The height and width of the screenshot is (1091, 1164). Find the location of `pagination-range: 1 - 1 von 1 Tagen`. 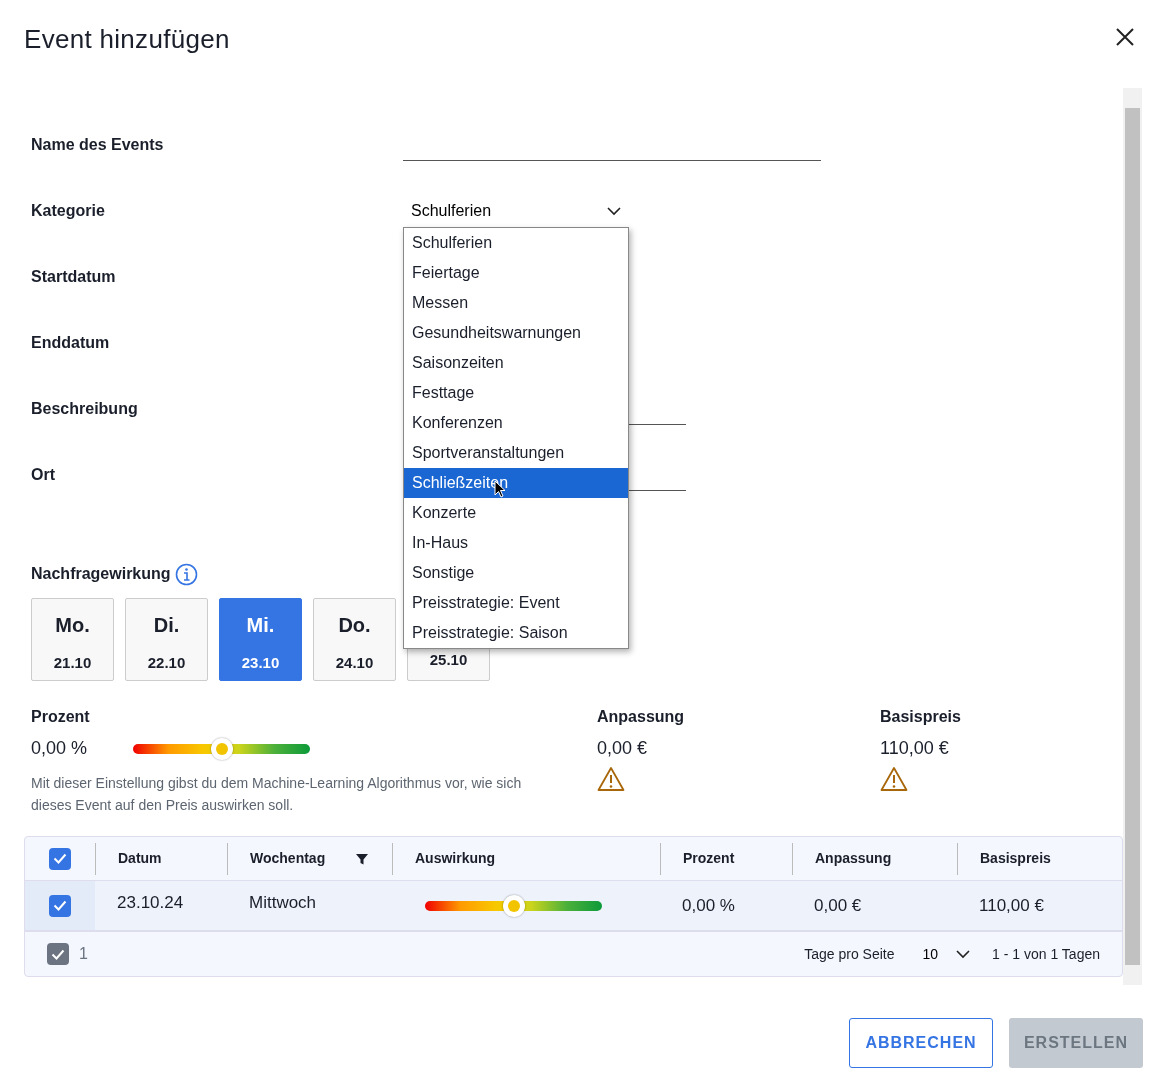

pagination-range: 1 - 1 von 1 Tagen is located at coordinates (1046, 954).